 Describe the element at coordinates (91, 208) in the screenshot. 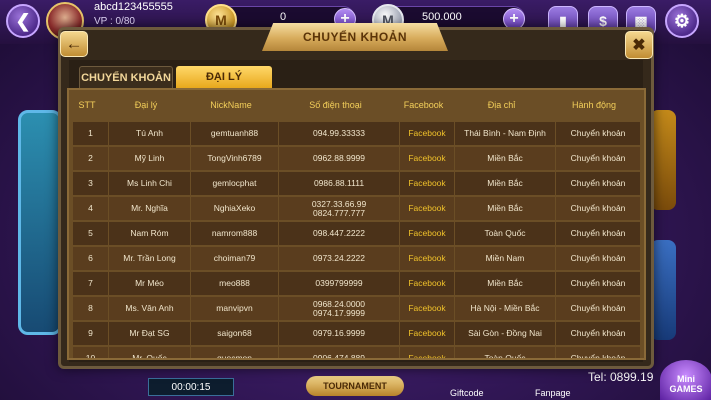

I see `row-number: 4` at that location.